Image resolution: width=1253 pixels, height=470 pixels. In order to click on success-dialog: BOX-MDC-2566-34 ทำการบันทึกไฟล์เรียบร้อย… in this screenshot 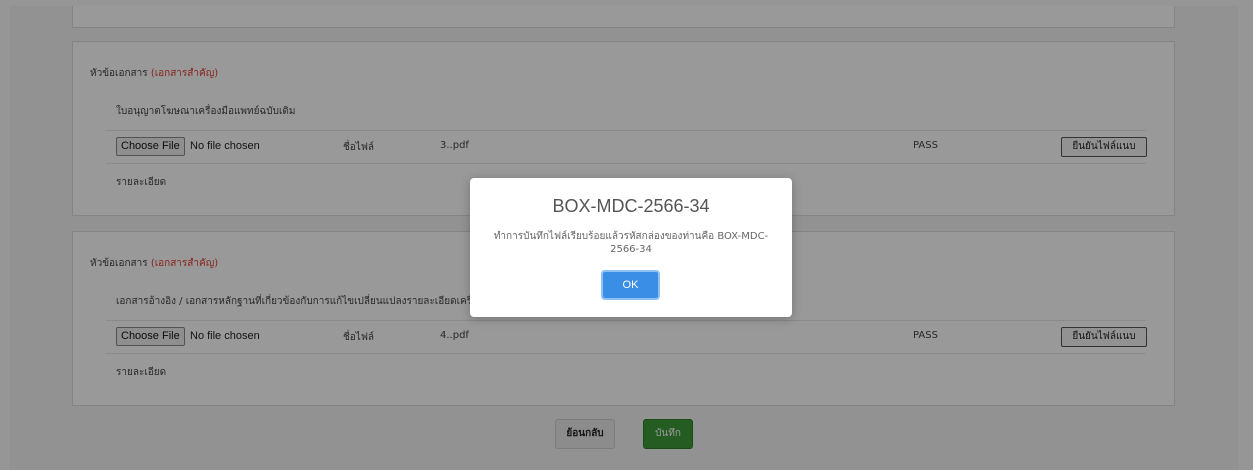, I will do `click(631, 247)`.